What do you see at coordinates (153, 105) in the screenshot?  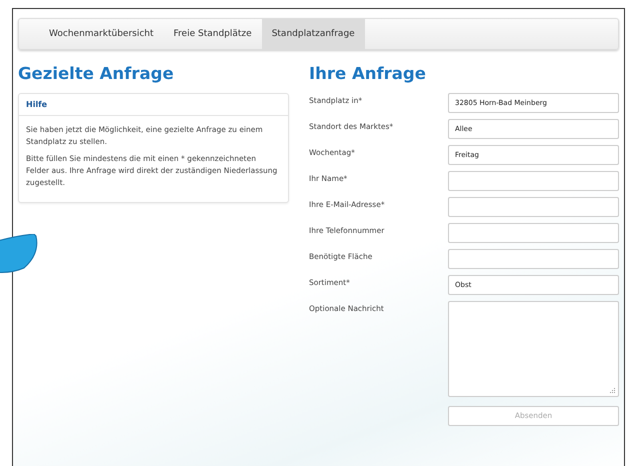 I see `card-title: Hilfe` at bounding box center [153, 105].